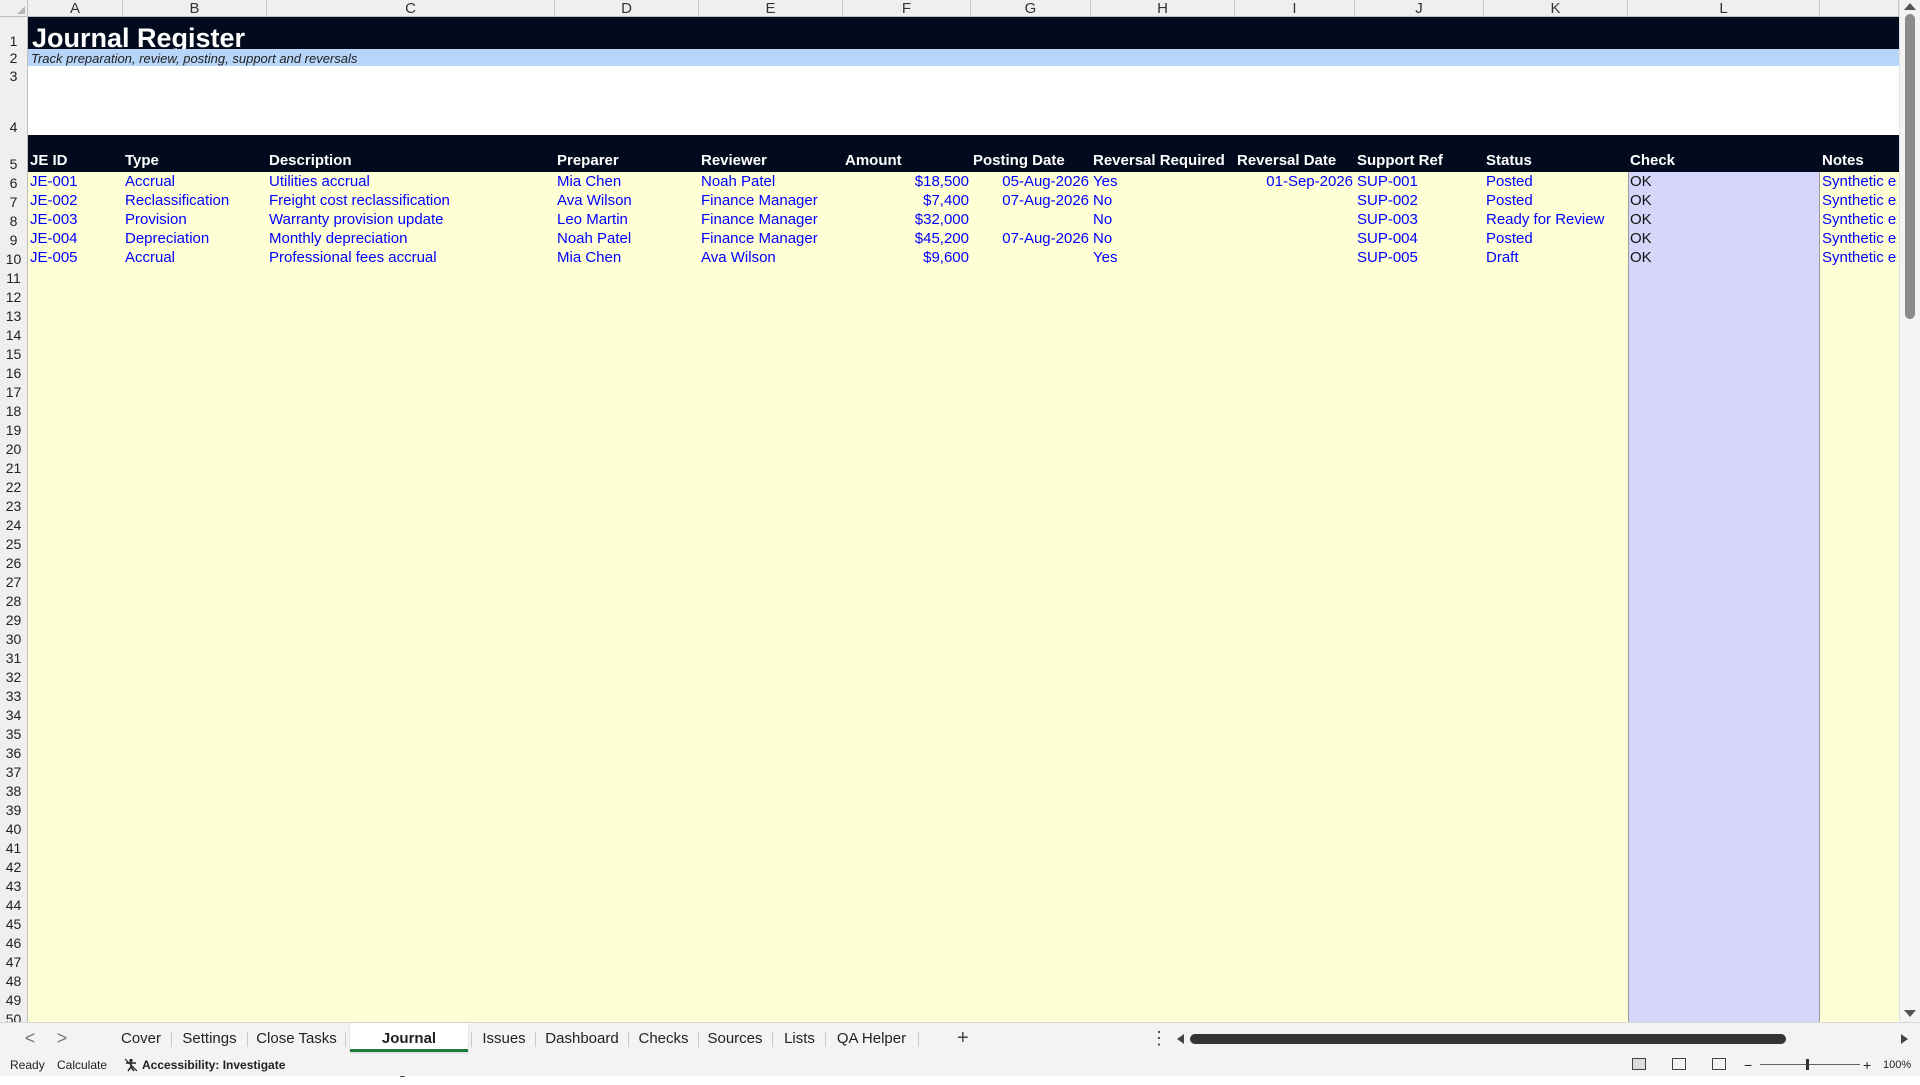 The height and width of the screenshot is (1085, 1920). Describe the element at coordinates (627, 8) in the screenshot. I see `column-header: D` at that location.